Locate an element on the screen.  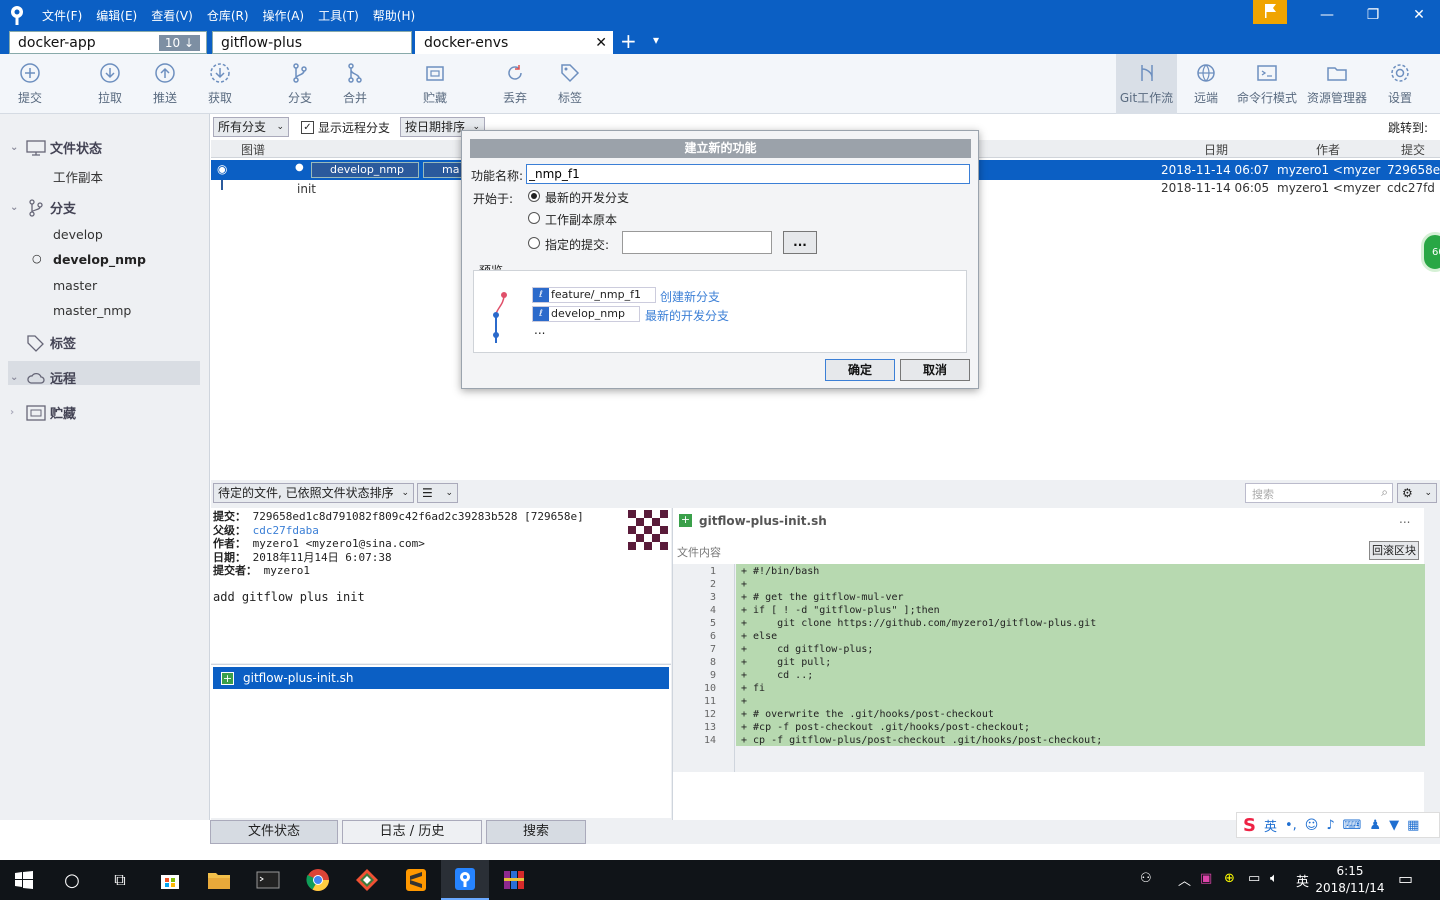
radio-working-copy is located at coordinates (534, 218).